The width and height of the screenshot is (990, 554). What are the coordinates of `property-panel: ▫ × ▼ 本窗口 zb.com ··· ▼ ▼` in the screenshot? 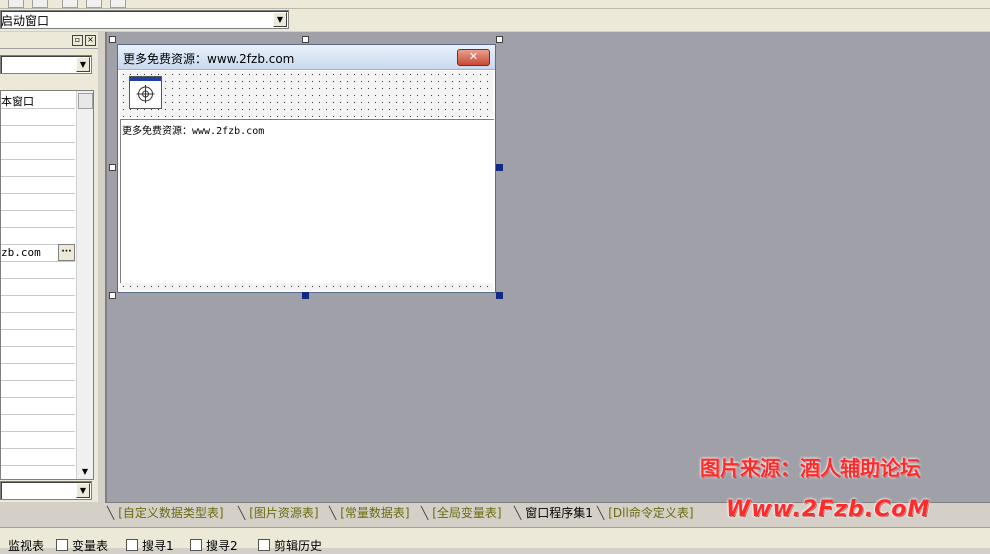 It's located at (49, 267).